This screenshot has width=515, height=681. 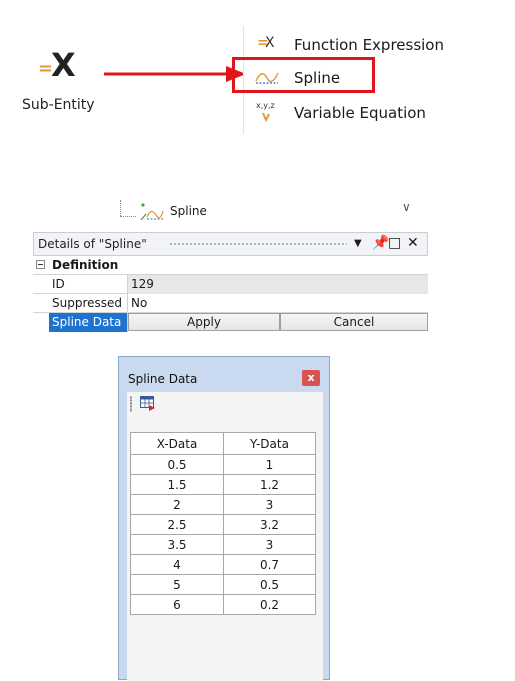 What do you see at coordinates (354, 322) in the screenshot?
I see `cancel-button: Cancel` at bounding box center [354, 322].